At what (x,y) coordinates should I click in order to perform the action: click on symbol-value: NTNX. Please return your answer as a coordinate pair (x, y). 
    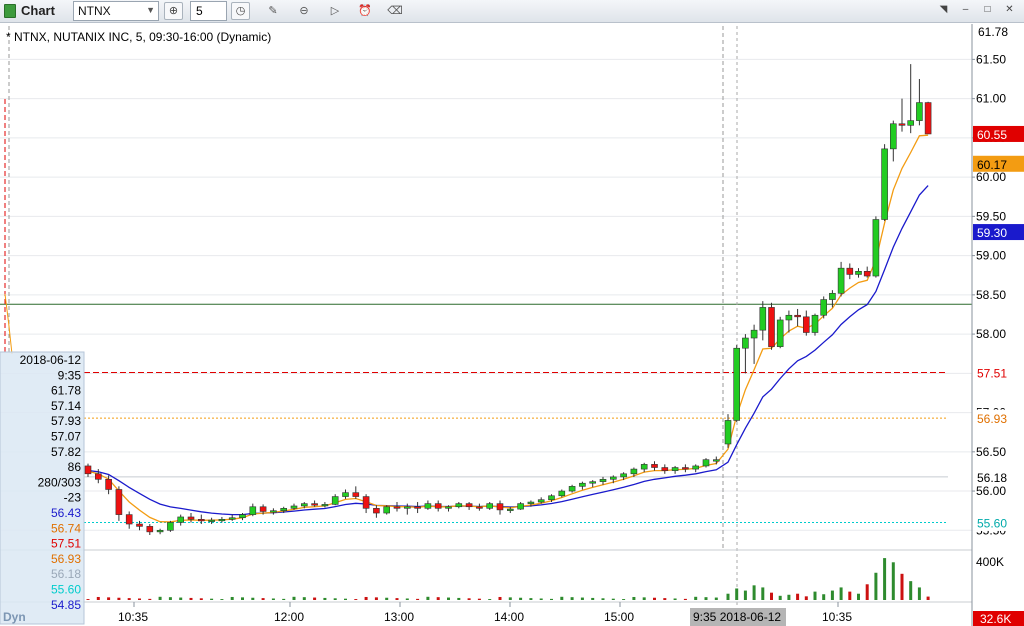
    Looking at the image, I should click on (94, 11).